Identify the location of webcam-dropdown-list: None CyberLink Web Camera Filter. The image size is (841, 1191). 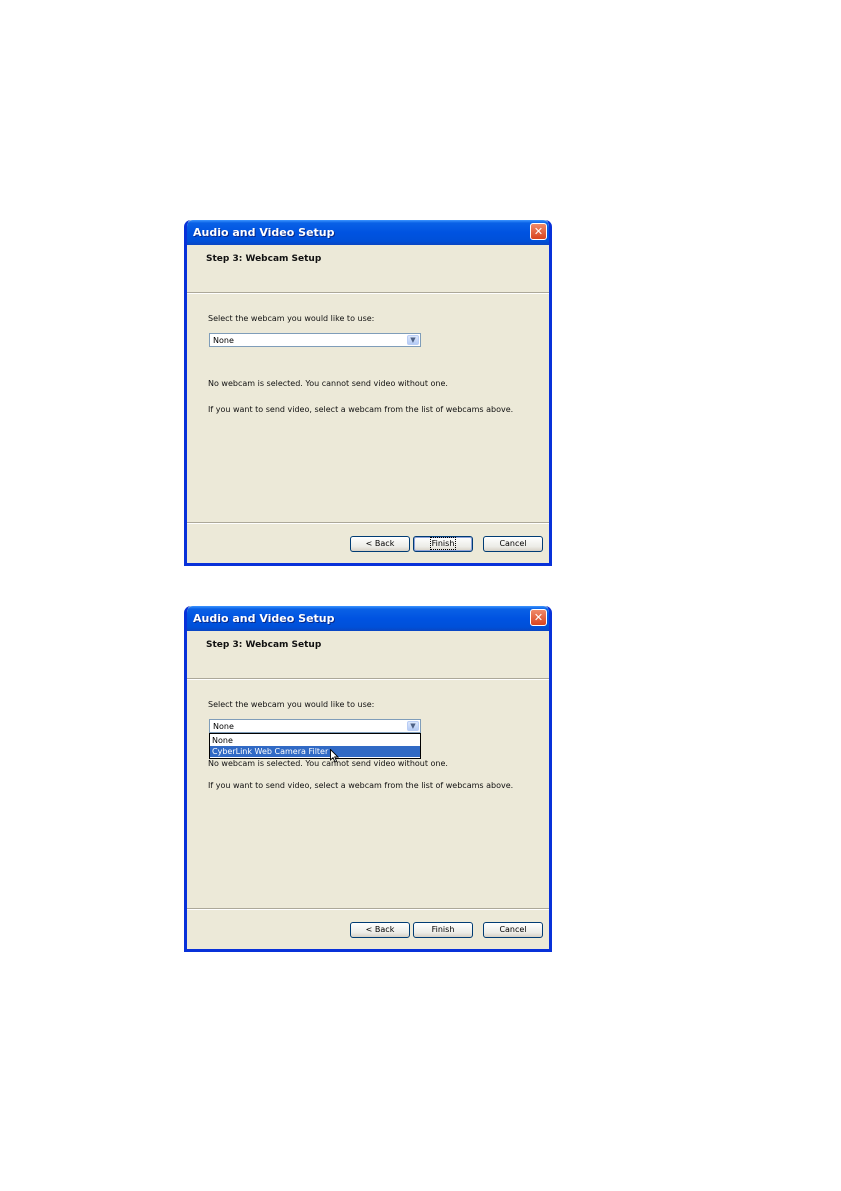
(315, 746).